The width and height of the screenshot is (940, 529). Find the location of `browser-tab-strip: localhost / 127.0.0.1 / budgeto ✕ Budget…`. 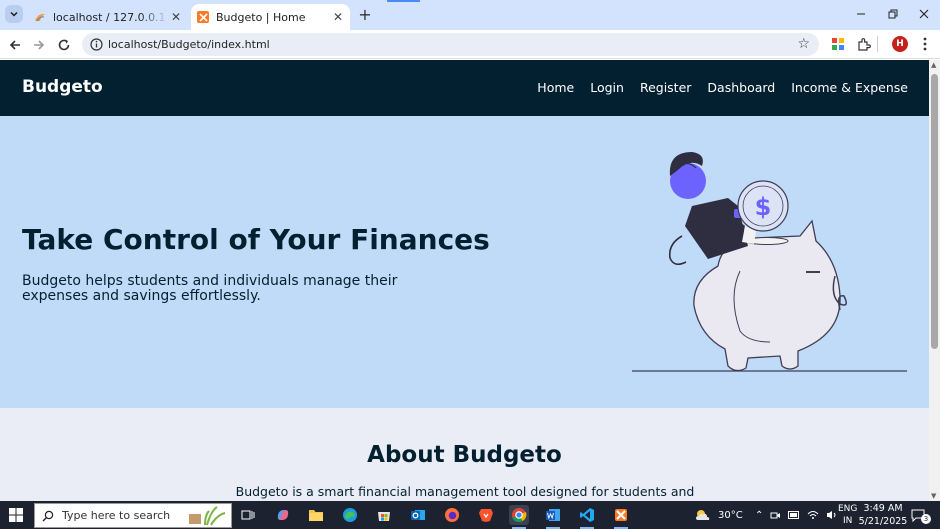

browser-tab-strip: localhost / 127.0.0.1 / budgeto ✕ Budget… is located at coordinates (470, 15).